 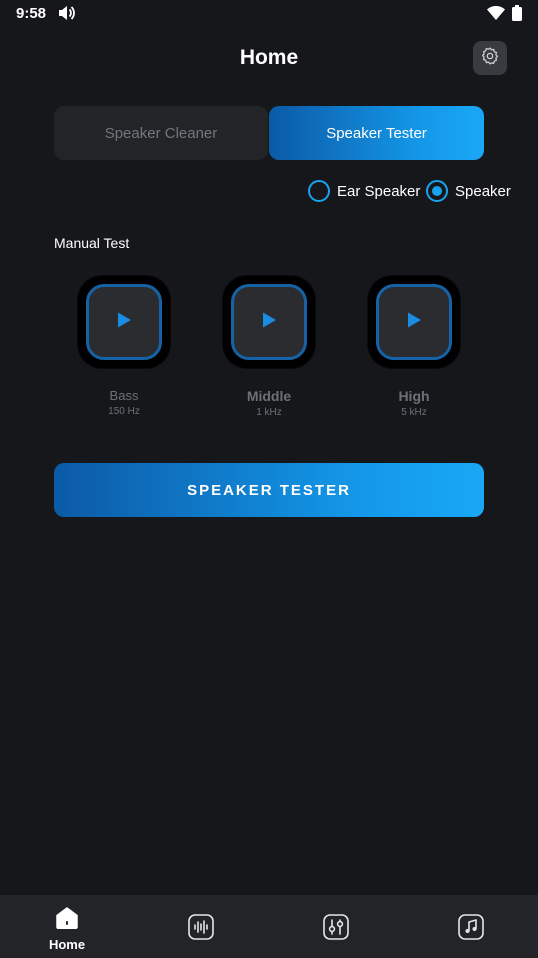 What do you see at coordinates (269, 396) in the screenshot?
I see `tile-name: Middle` at bounding box center [269, 396].